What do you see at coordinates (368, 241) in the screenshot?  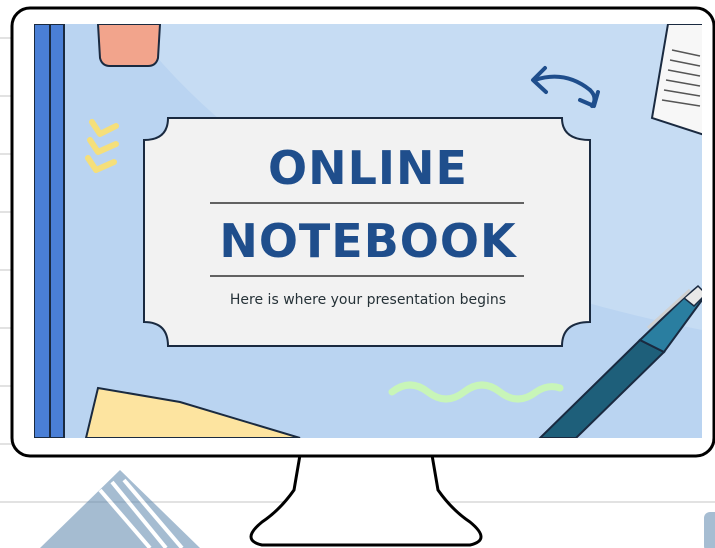 I see `slide-title-line2: NOTEBOOK` at bounding box center [368, 241].